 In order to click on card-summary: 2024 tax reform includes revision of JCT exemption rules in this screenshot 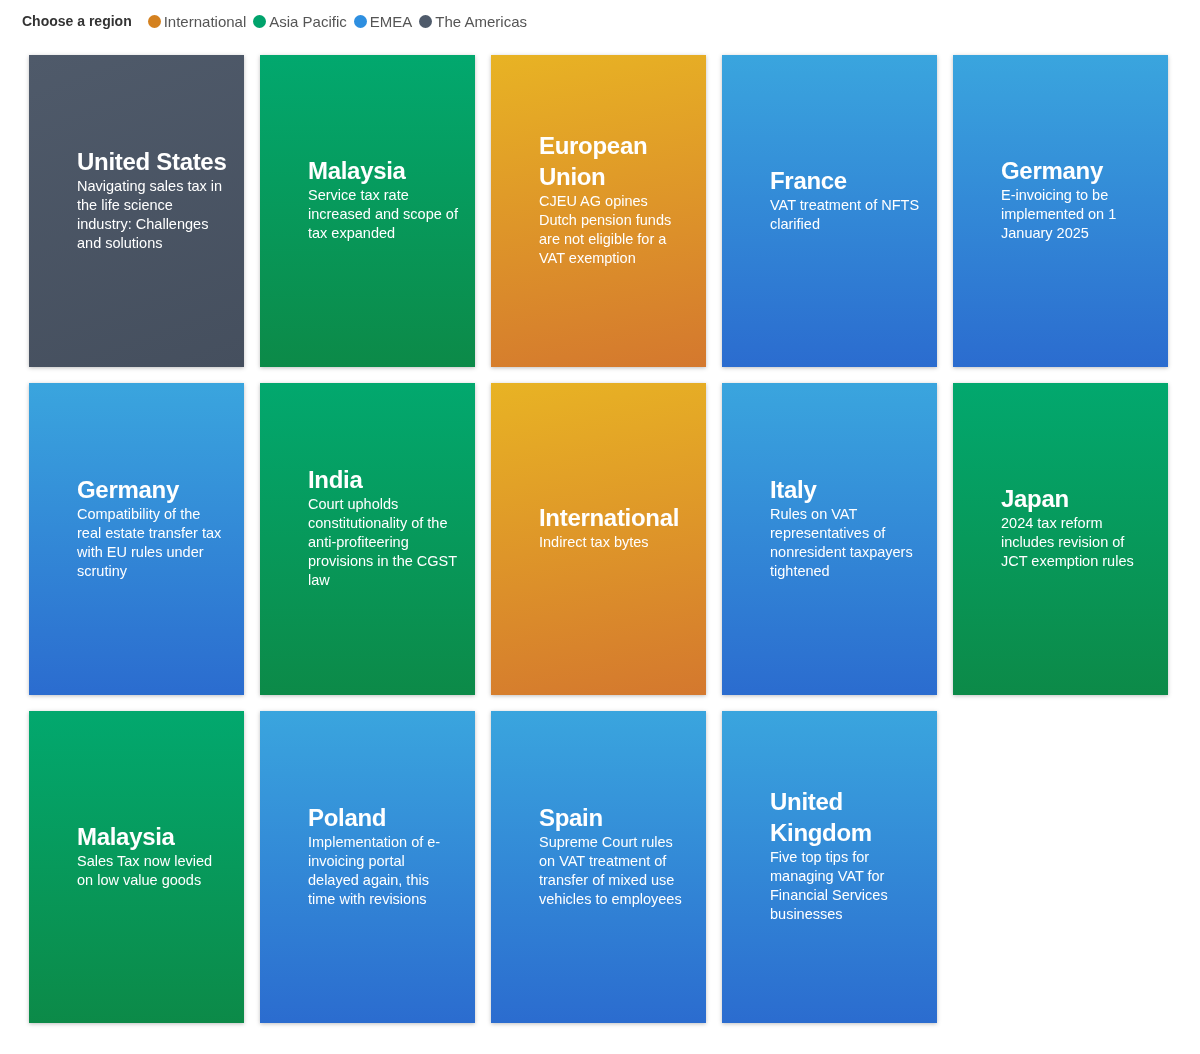, I will do `click(1068, 542)`.